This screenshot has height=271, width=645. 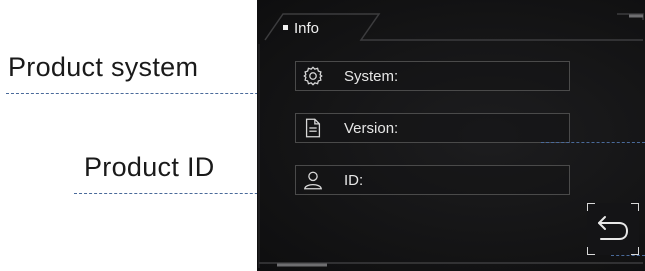 I want to click on document-icon, so click(x=313, y=128).